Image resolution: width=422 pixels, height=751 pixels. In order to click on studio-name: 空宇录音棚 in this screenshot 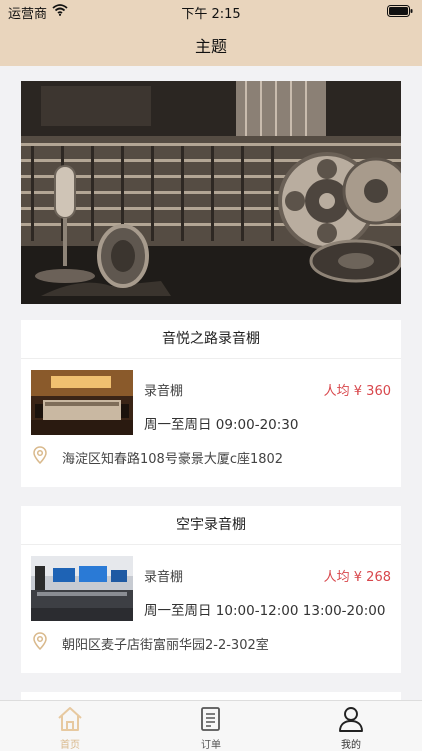, I will do `click(211, 525)`.